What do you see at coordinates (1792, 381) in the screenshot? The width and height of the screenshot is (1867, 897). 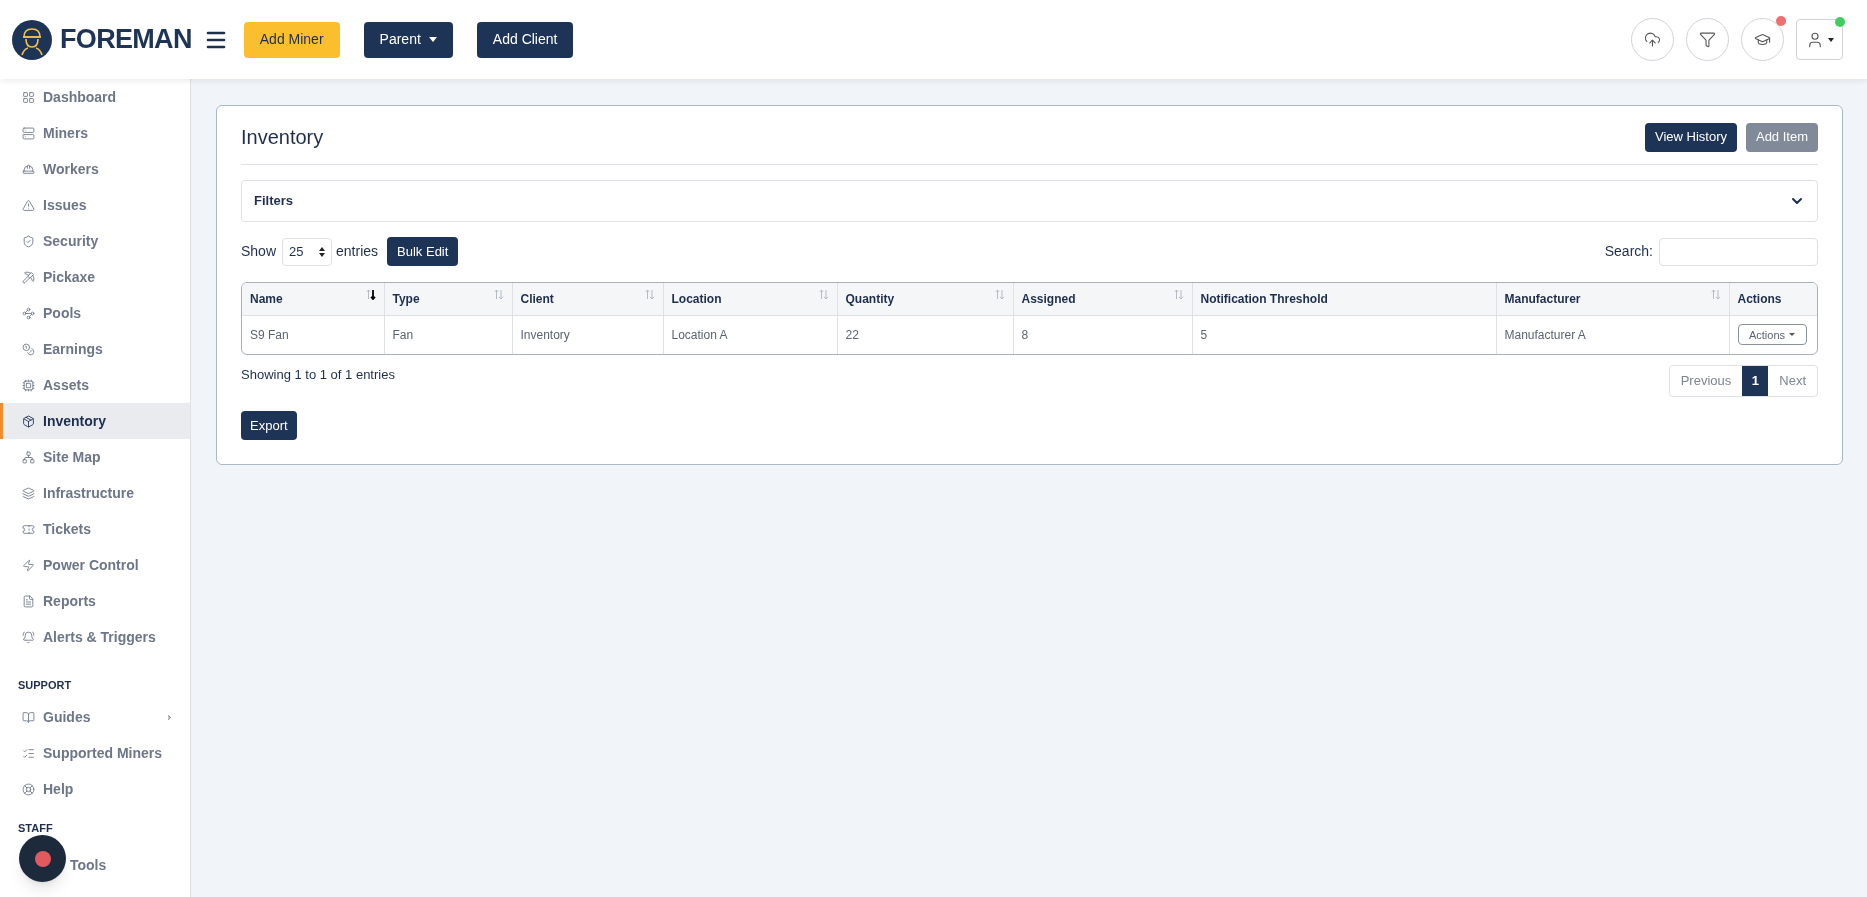 I see `pagination-link: Next` at bounding box center [1792, 381].